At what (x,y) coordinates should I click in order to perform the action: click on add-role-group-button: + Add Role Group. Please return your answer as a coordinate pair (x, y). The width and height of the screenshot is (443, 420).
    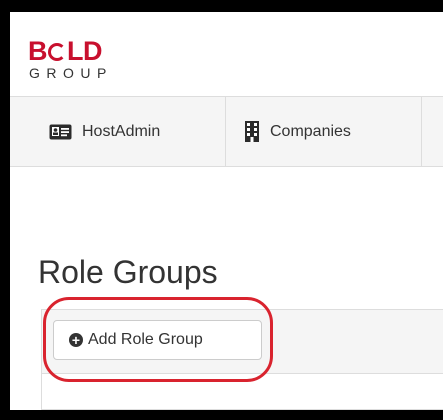
    Looking at the image, I should click on (157, 340).